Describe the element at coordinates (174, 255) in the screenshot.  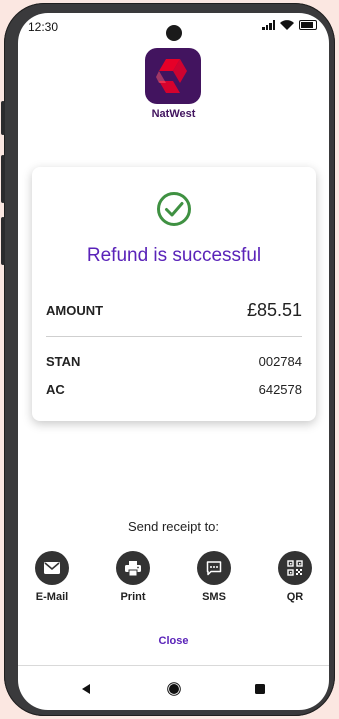
I see `refund-status-title: Refund is successful` at that location.